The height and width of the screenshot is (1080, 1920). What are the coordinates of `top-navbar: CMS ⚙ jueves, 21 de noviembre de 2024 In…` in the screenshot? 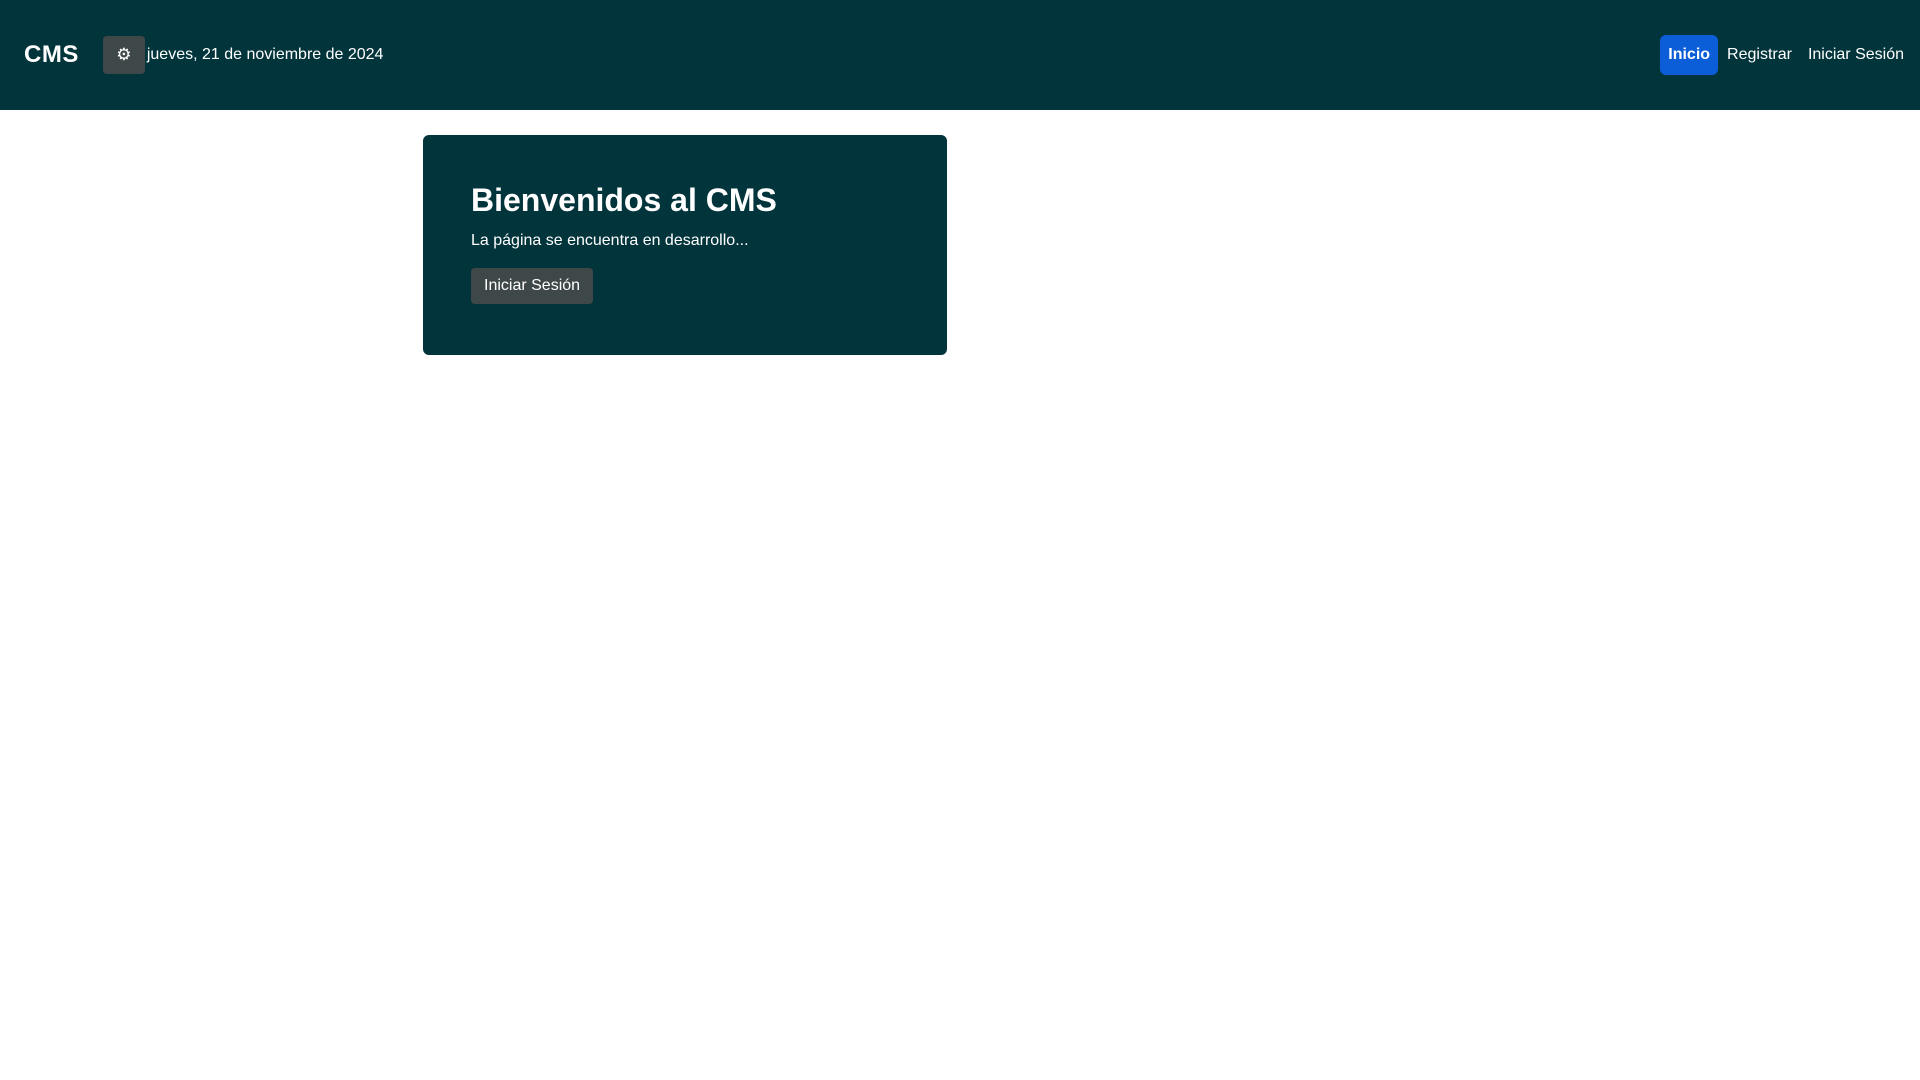 It's located at (960, 55).